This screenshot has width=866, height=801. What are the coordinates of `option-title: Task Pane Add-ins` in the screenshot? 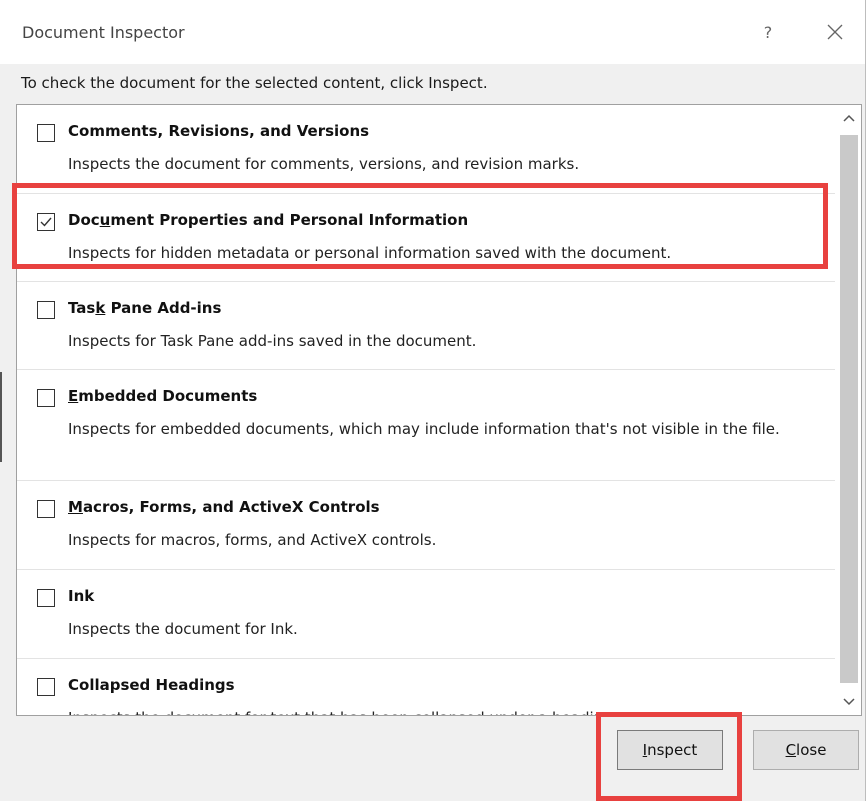 It's located at (144, 308).